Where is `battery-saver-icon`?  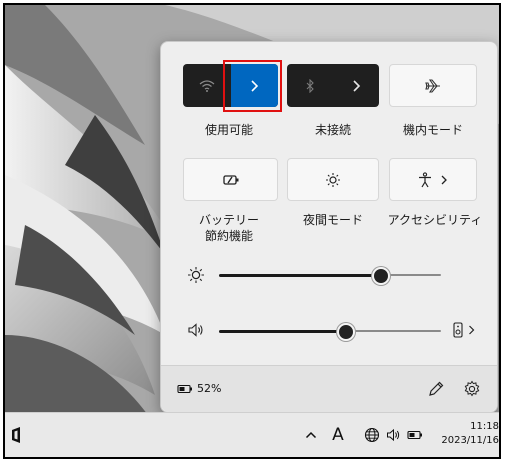
battery-saver-icon is located at coordinates (230, 179).